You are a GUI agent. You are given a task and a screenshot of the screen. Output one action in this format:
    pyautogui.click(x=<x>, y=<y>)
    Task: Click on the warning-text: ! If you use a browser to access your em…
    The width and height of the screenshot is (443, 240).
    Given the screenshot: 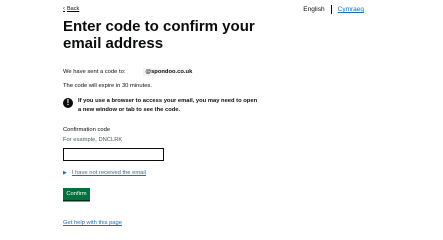 What is the action you would take?
    pyautogui.click(x=160, y=106)
    